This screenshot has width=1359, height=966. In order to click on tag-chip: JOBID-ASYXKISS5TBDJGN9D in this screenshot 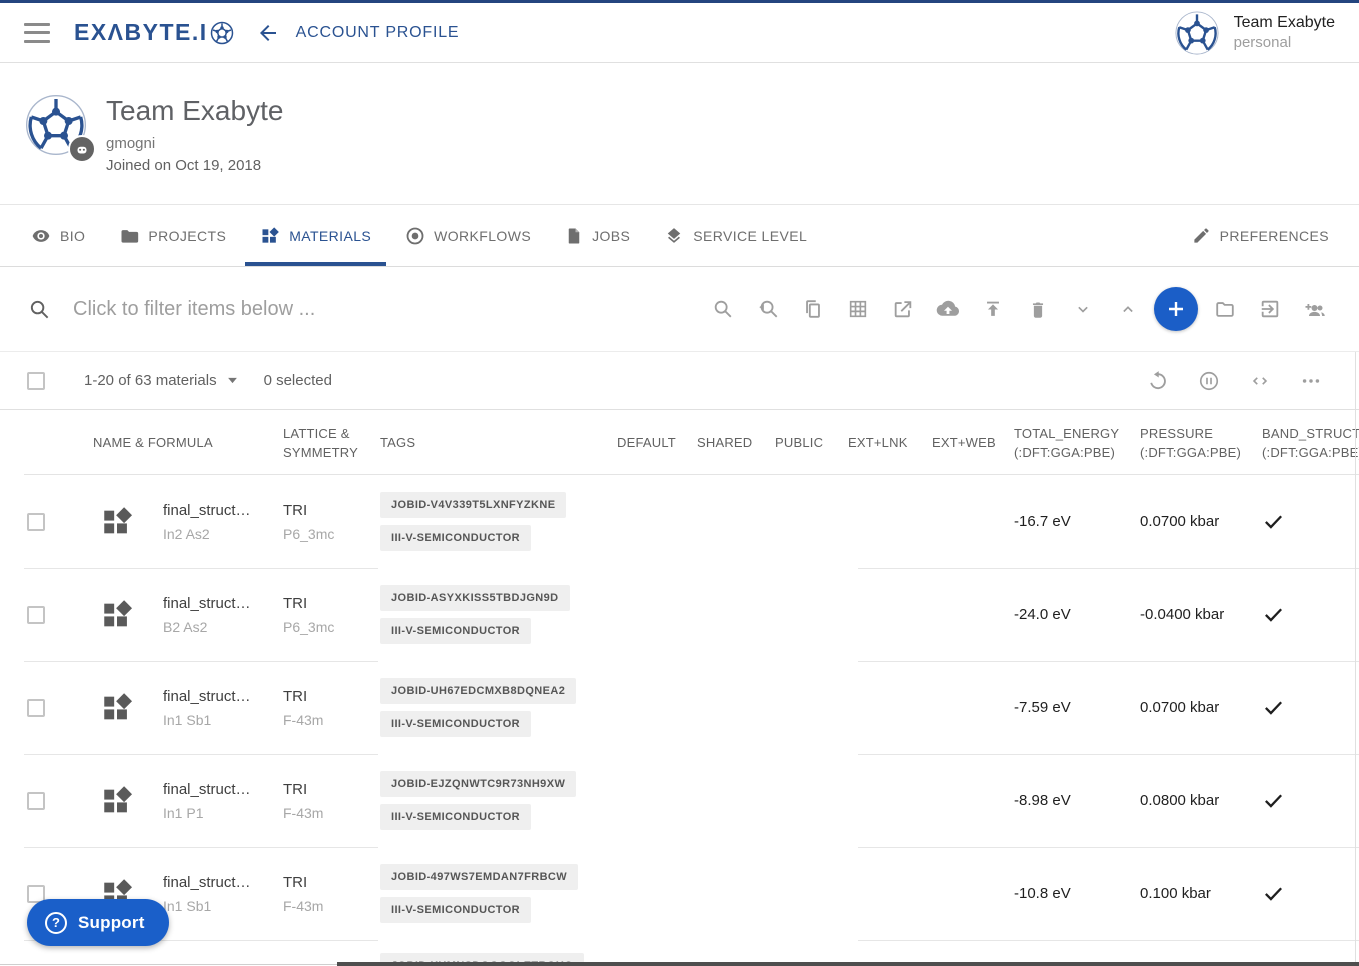, I will do `click(475, 598)`.